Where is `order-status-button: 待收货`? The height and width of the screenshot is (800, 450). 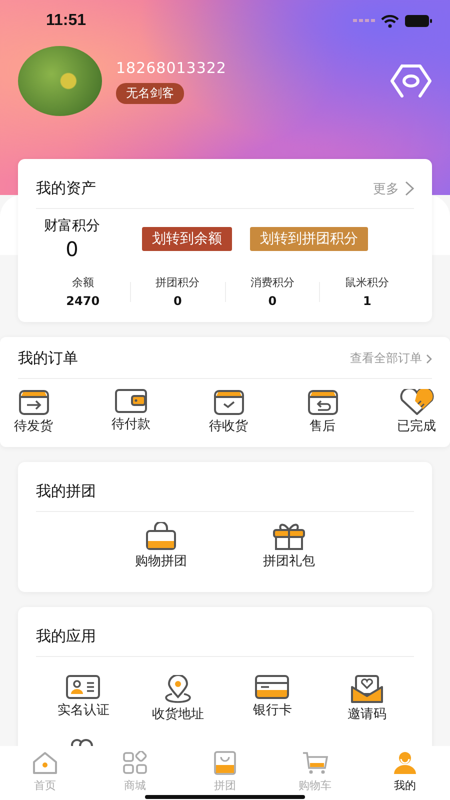
order-status-button: 待收货 is located at coordinates (228, 412).